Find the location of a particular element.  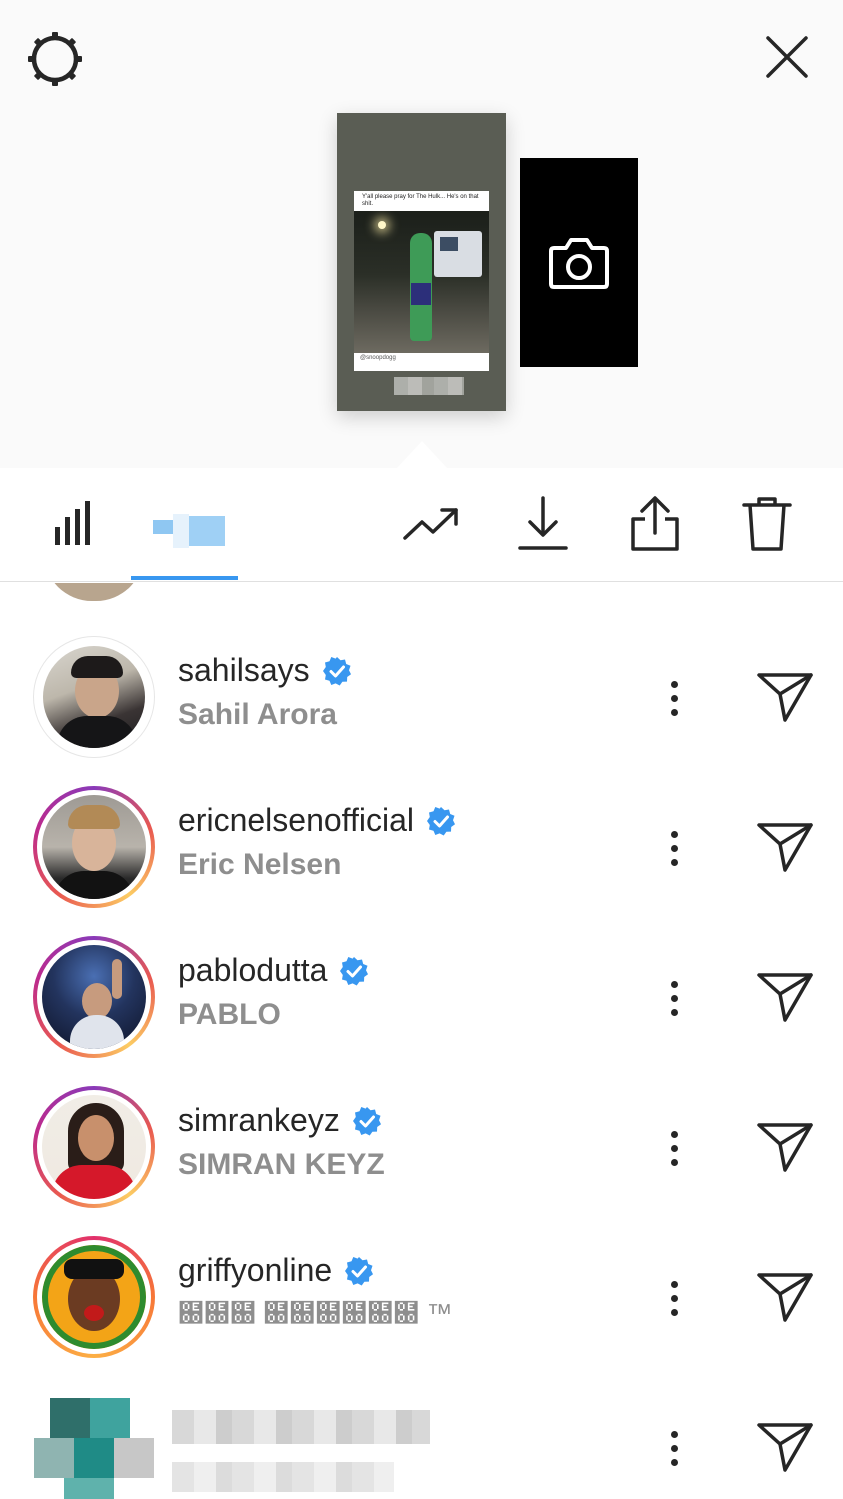

gear-icon is located at coordinates (55, 59).